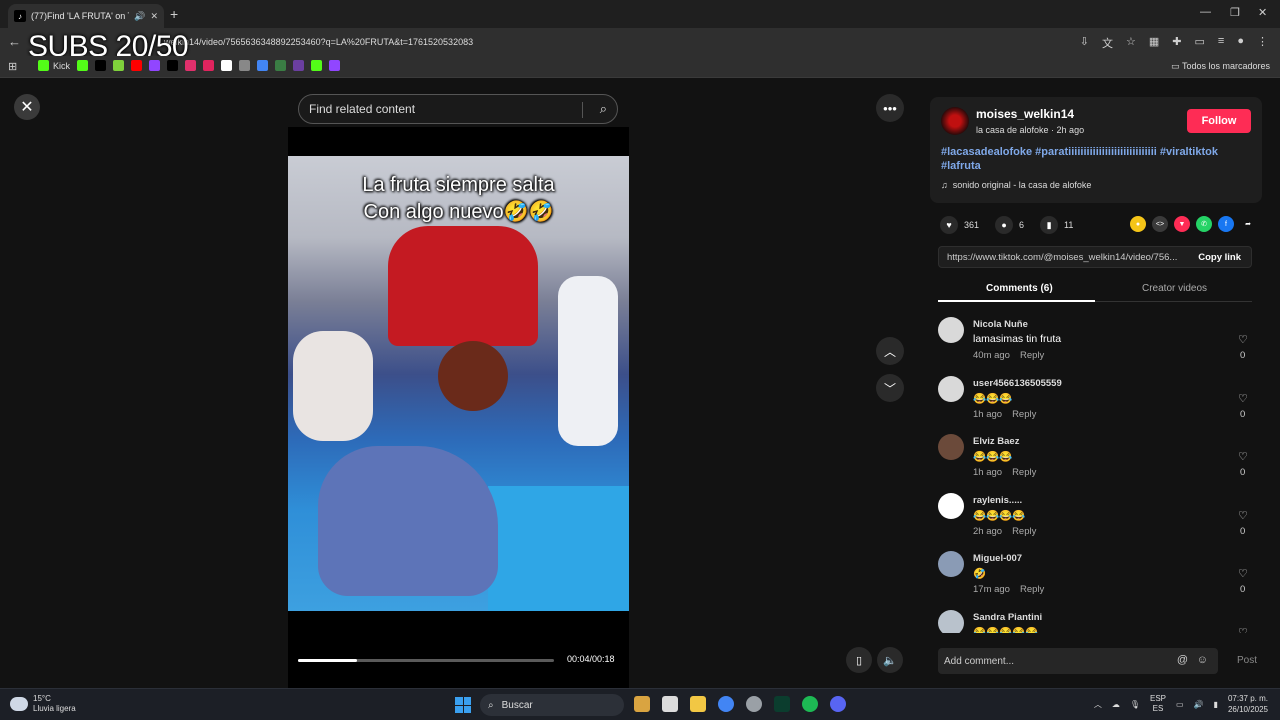 This screenshot has width=1280, height=720. Describe the element at coordinates (1202, 660) in the screenshot. I see `emoji-icon: ☺` at that location.